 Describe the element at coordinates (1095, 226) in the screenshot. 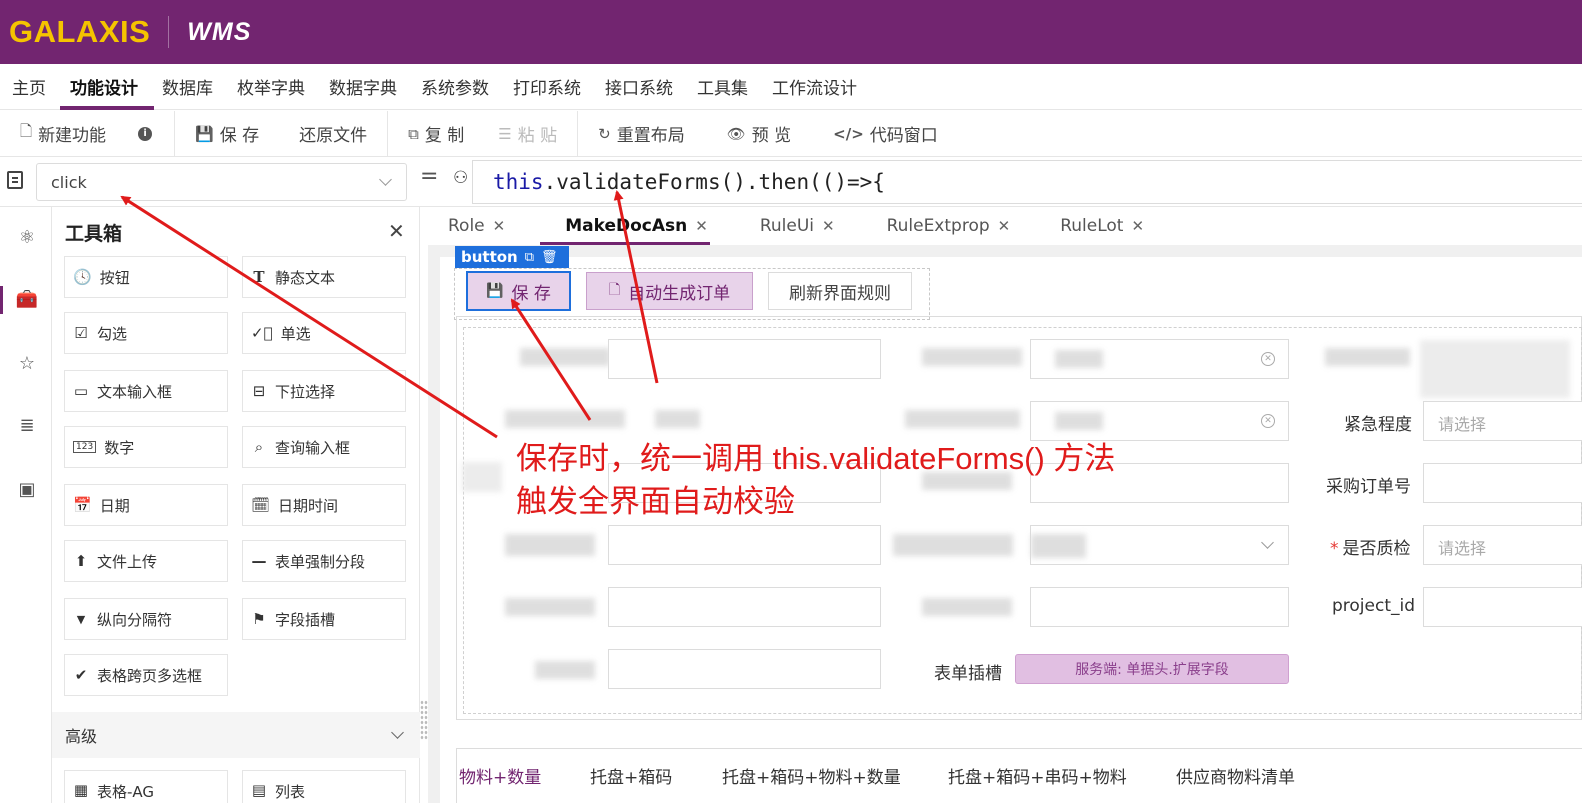

I see `tab-rulelot: RuleLot ✕` at that location.